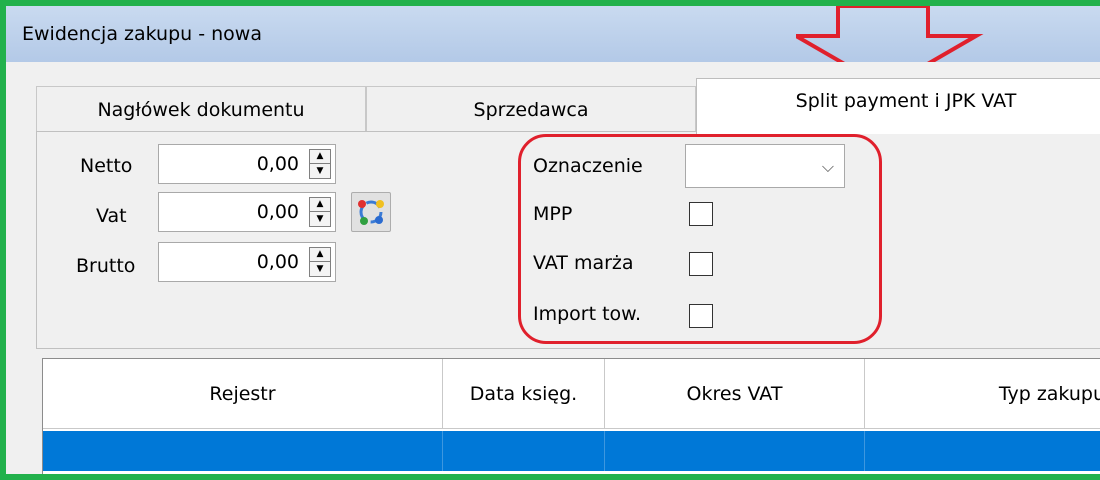 This screenshot has height=480, width=1100. Describe the element at coordinates (700, 239) in the screenshot. I see `red-highlight-annotation` at that location.